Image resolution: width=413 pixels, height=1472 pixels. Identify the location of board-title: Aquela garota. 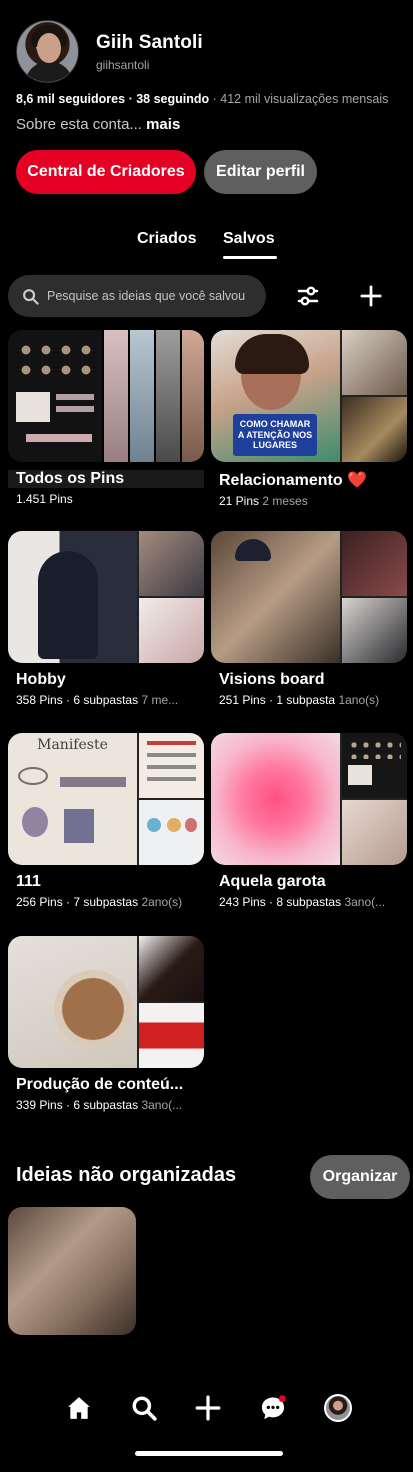
(272, 881).